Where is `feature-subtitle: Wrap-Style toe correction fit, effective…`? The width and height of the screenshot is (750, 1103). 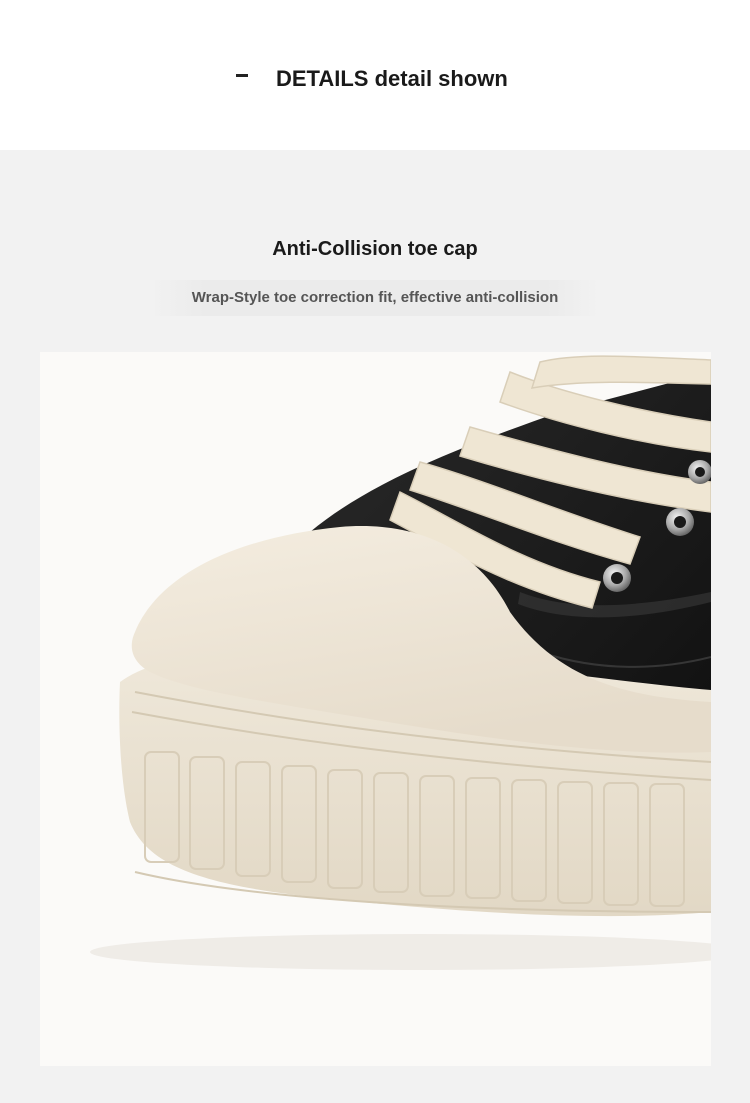 feature-subtitle: Wrap-Style toe correction fit, effective… is located at coordinates (375, 297).